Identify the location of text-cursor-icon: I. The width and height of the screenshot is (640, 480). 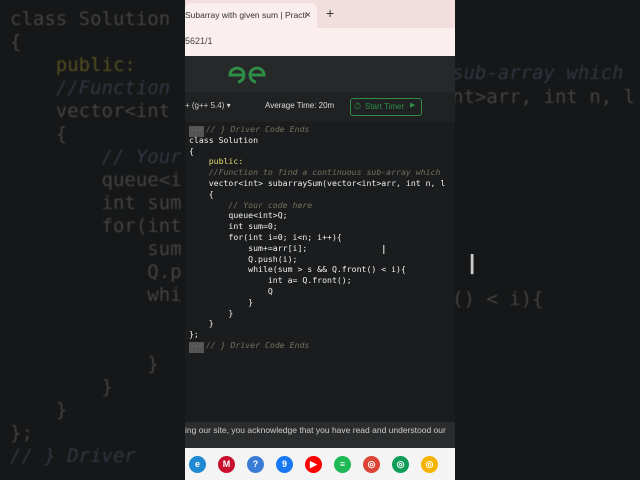
(472, 264).